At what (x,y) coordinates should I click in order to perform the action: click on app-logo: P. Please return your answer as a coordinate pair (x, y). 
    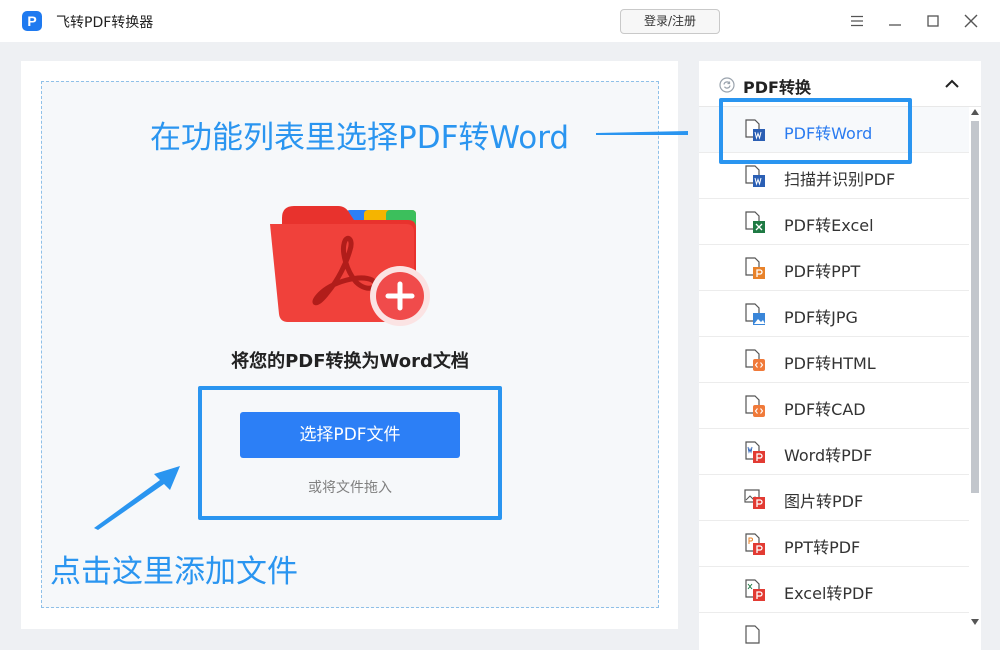
    Looking at the image, I should click on (32, 21).